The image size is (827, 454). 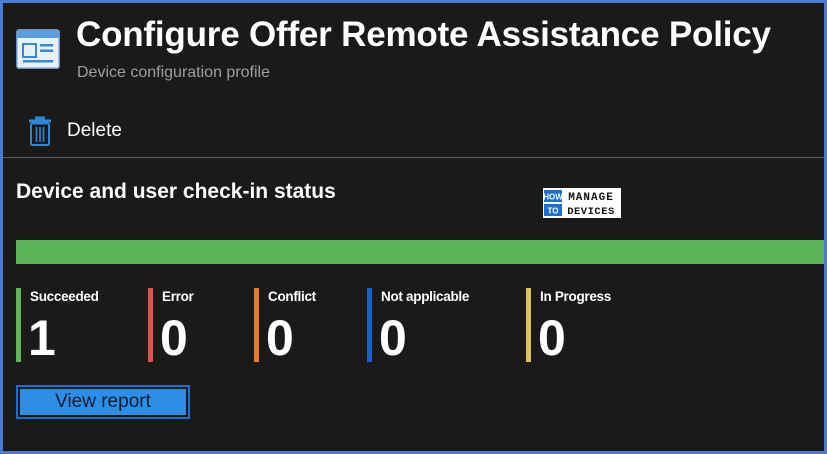 What do you see at coordinates (178, 296) in the screenshot?
I see `stat-label: Error` at bounding box center [178, 296].